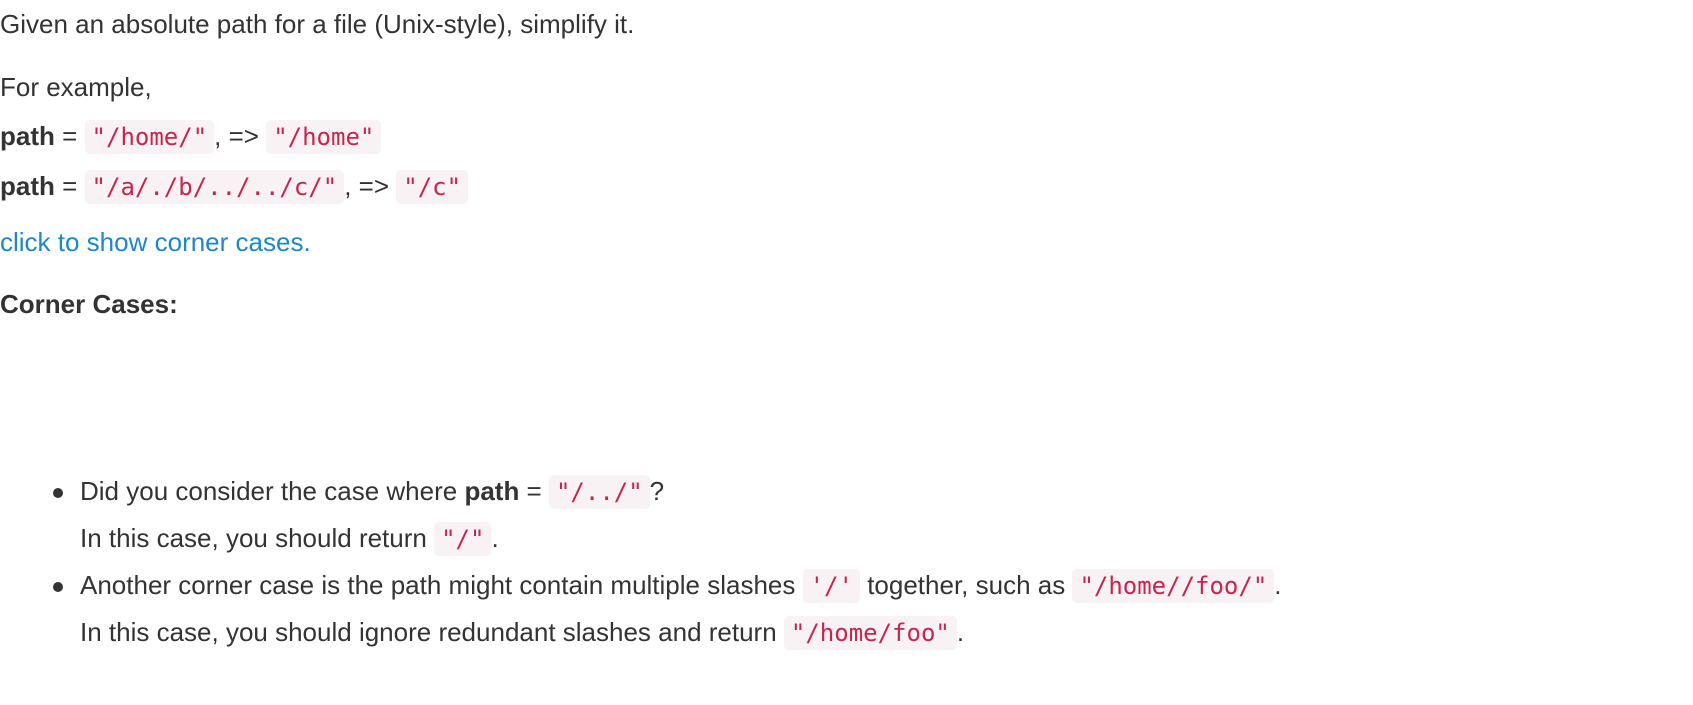 This screenshot has height=705, width=1693. I want to click on show-corner-cases-link: click to show corner cases., so click(155, 242).